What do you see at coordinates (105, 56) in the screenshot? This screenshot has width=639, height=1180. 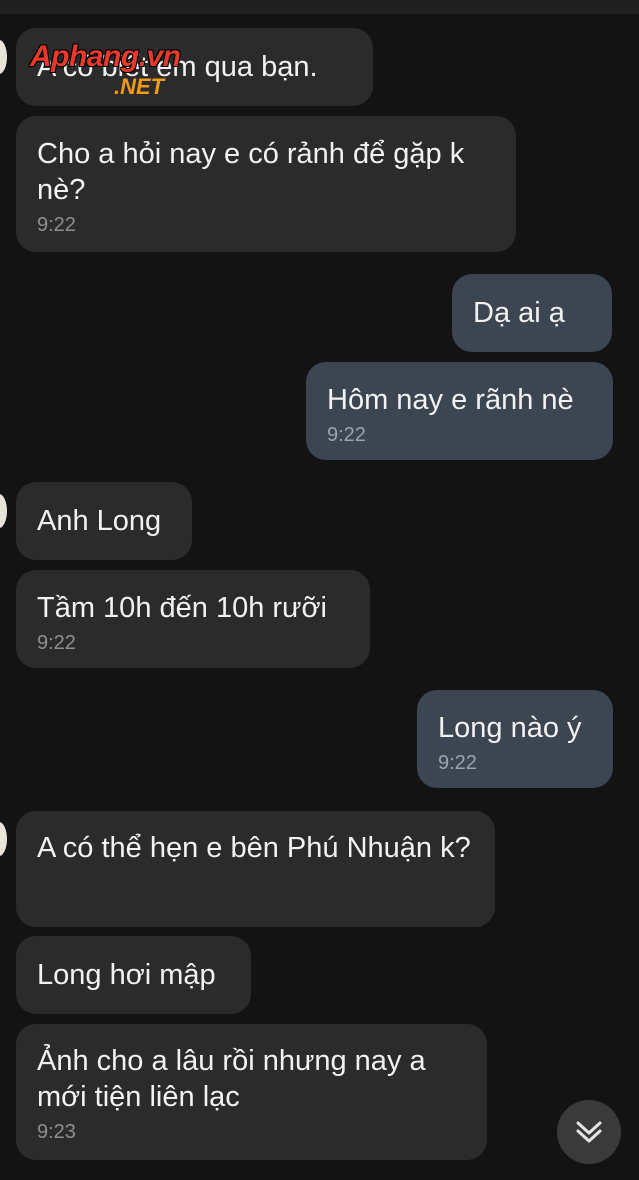 I see `watermark-main: Aphang.vn` at bounding box center [105, 56].